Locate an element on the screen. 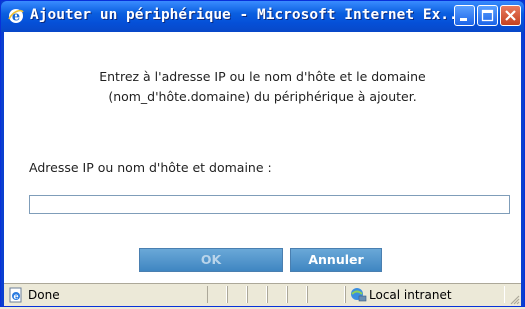 The image size is (525, 309). status-bar: e Done Local intranet is located at coordinates (262, 294).